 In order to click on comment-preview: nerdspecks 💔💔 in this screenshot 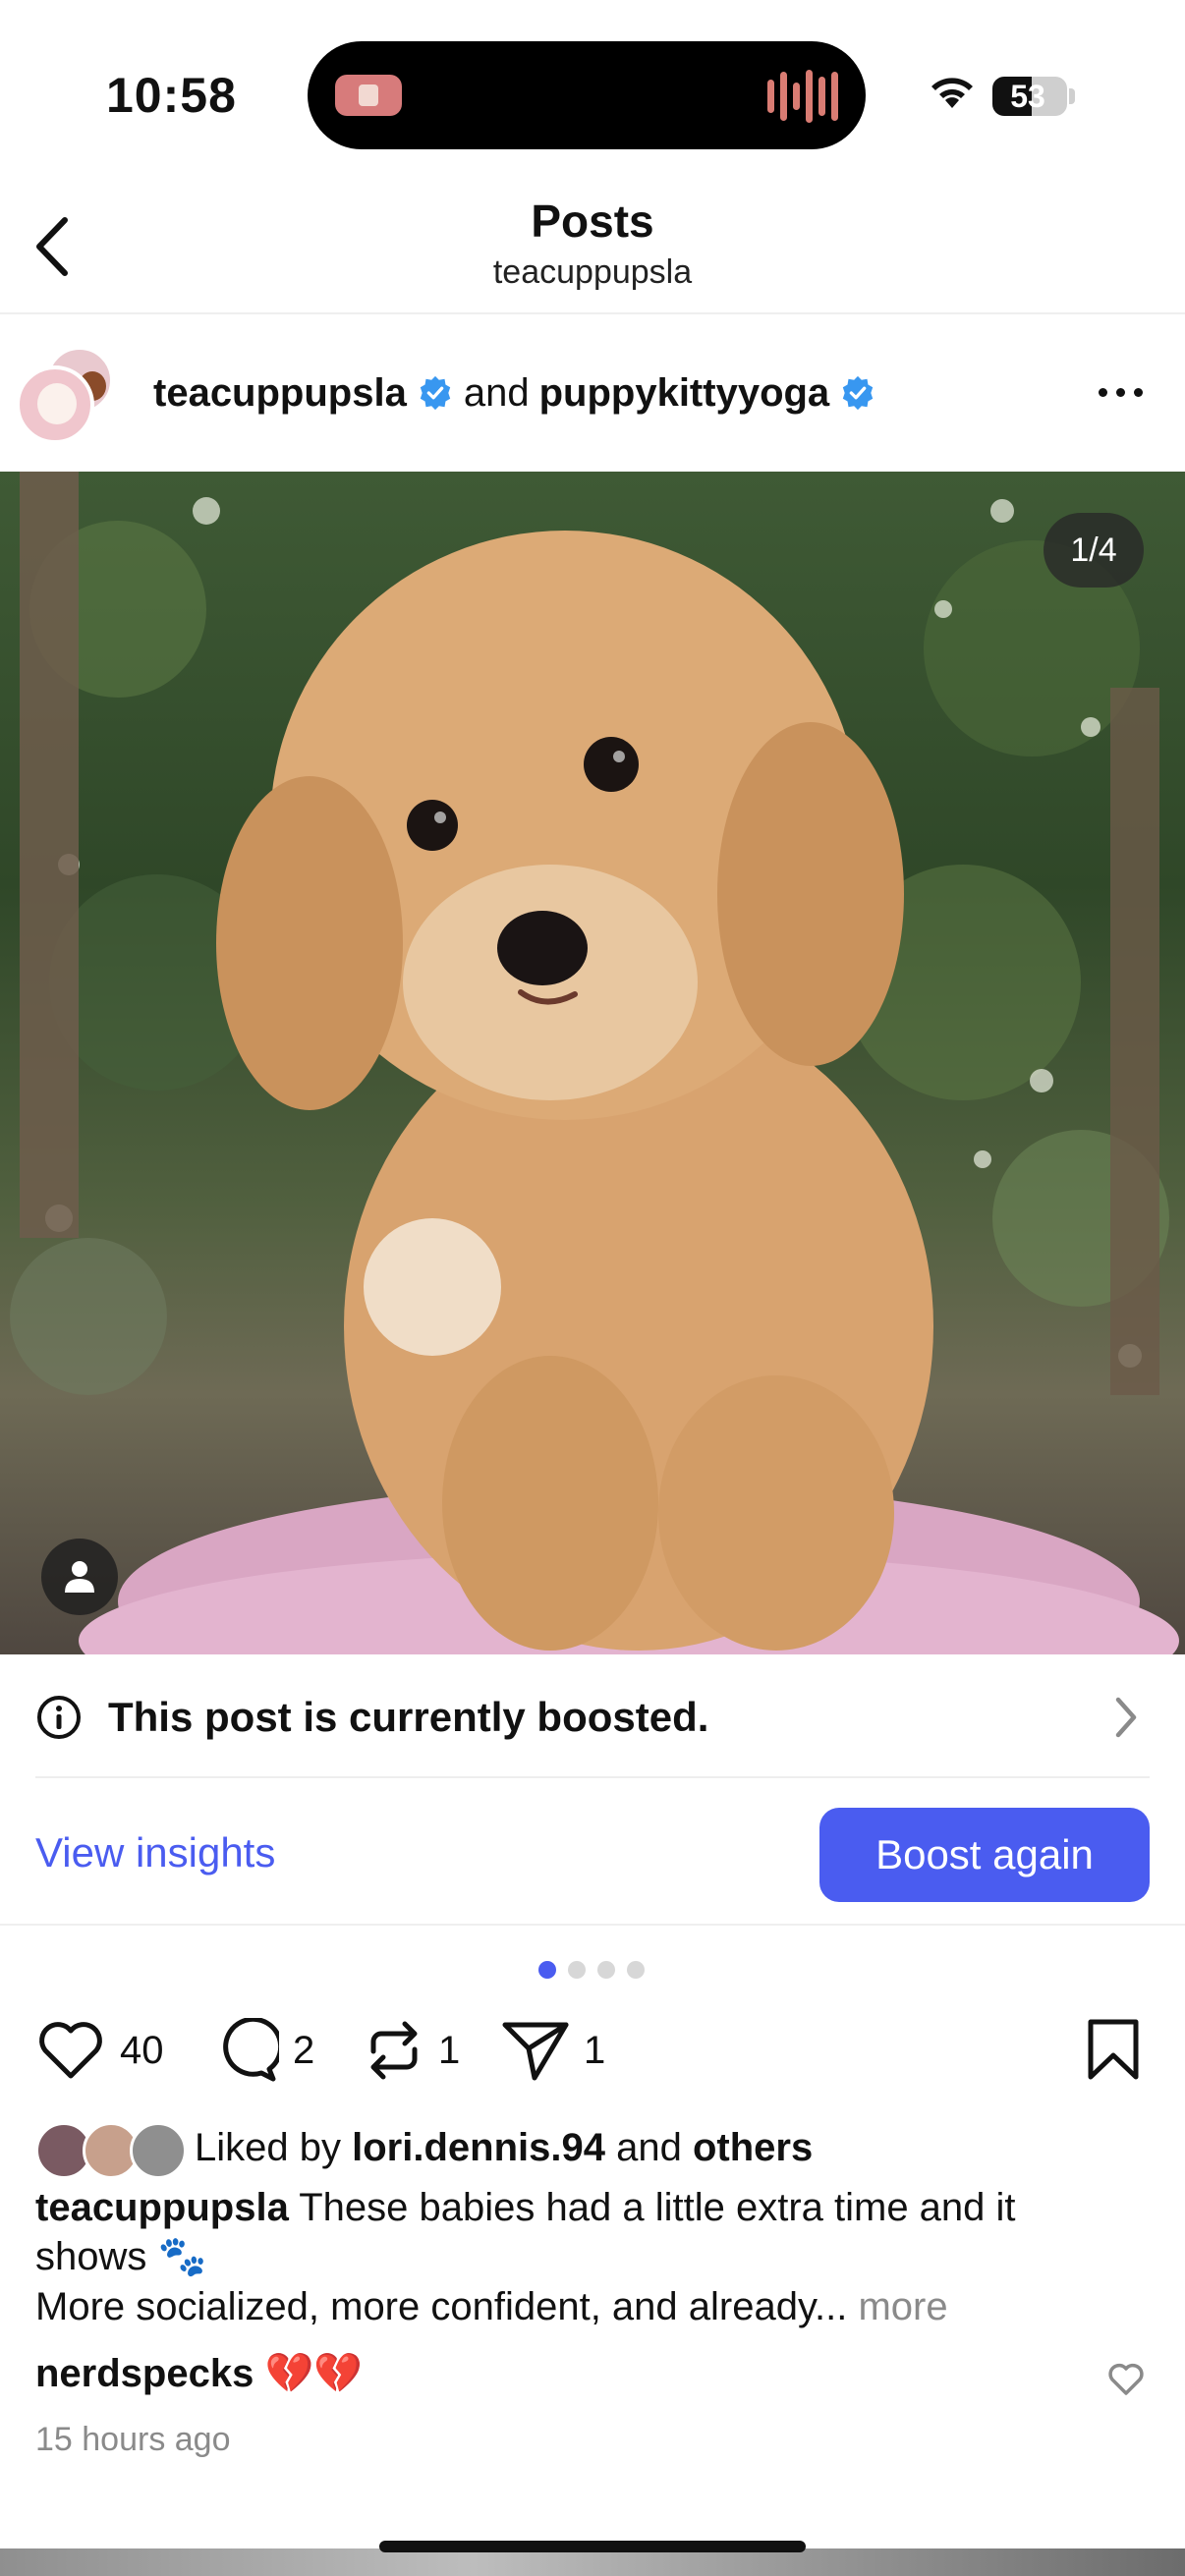, I will do `click(199, 2373)`.